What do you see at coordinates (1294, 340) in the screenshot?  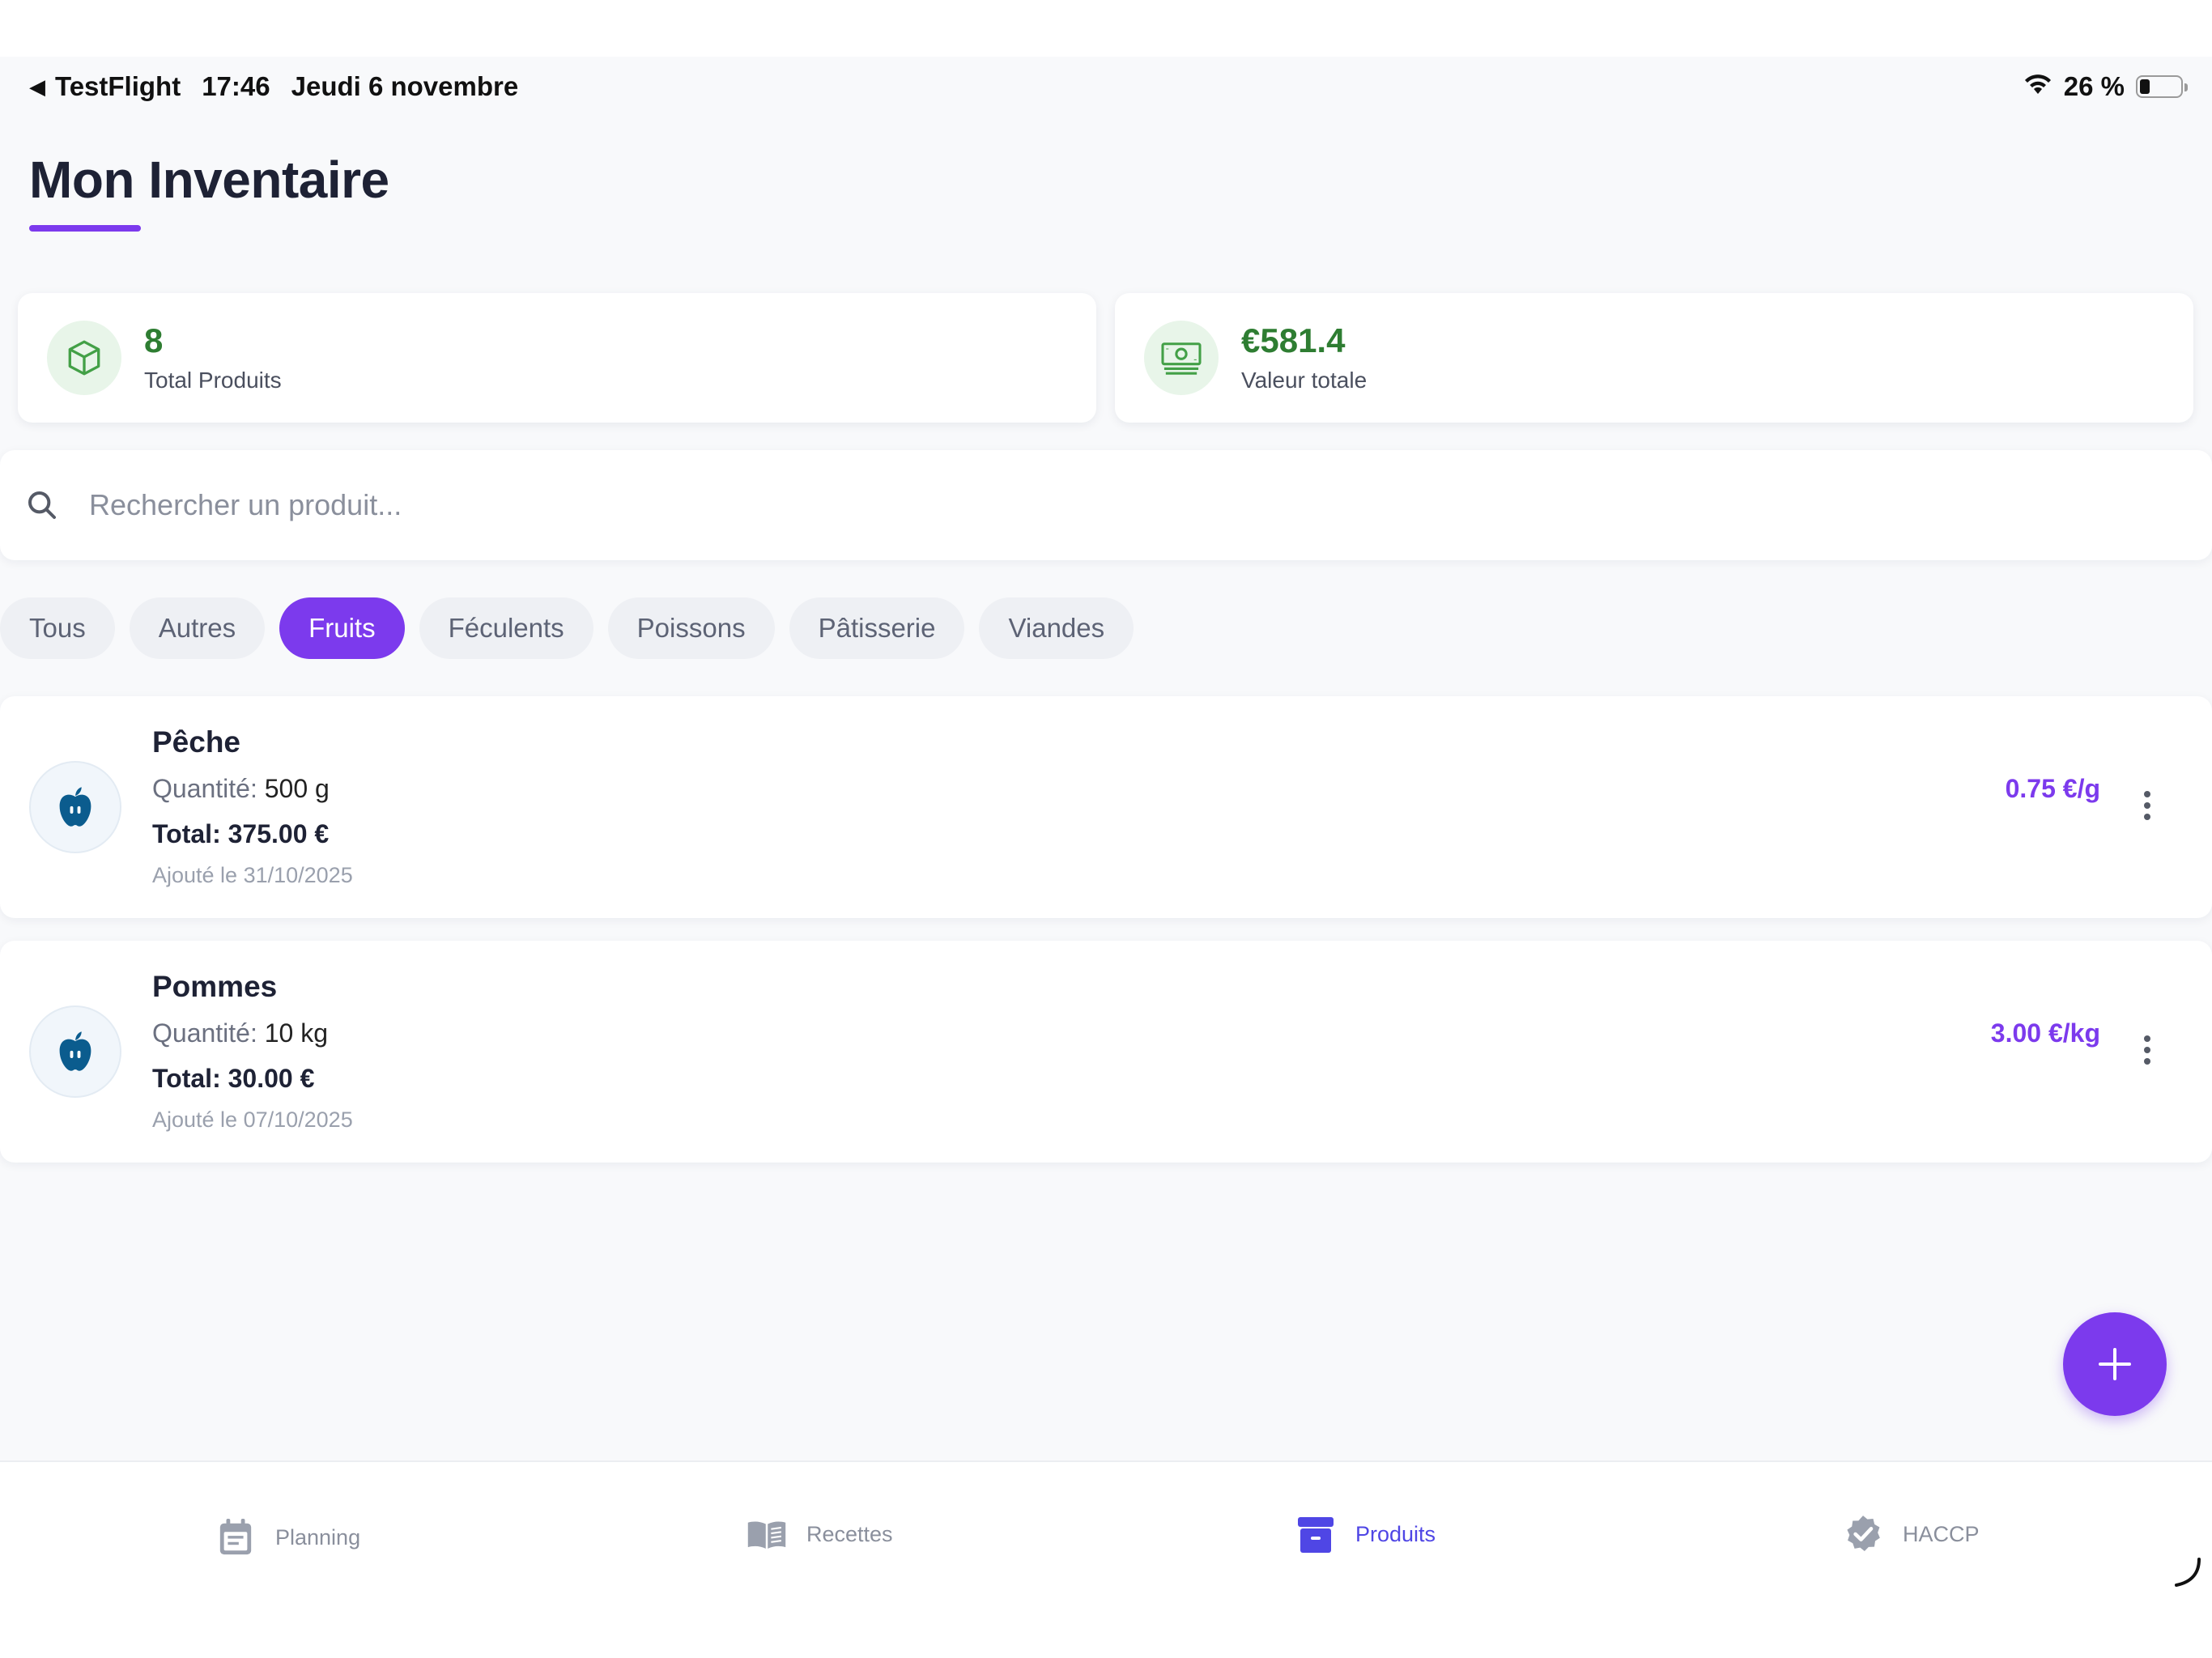 I see `total-value-amount: €581.4` at bounding box center [1294, 340].